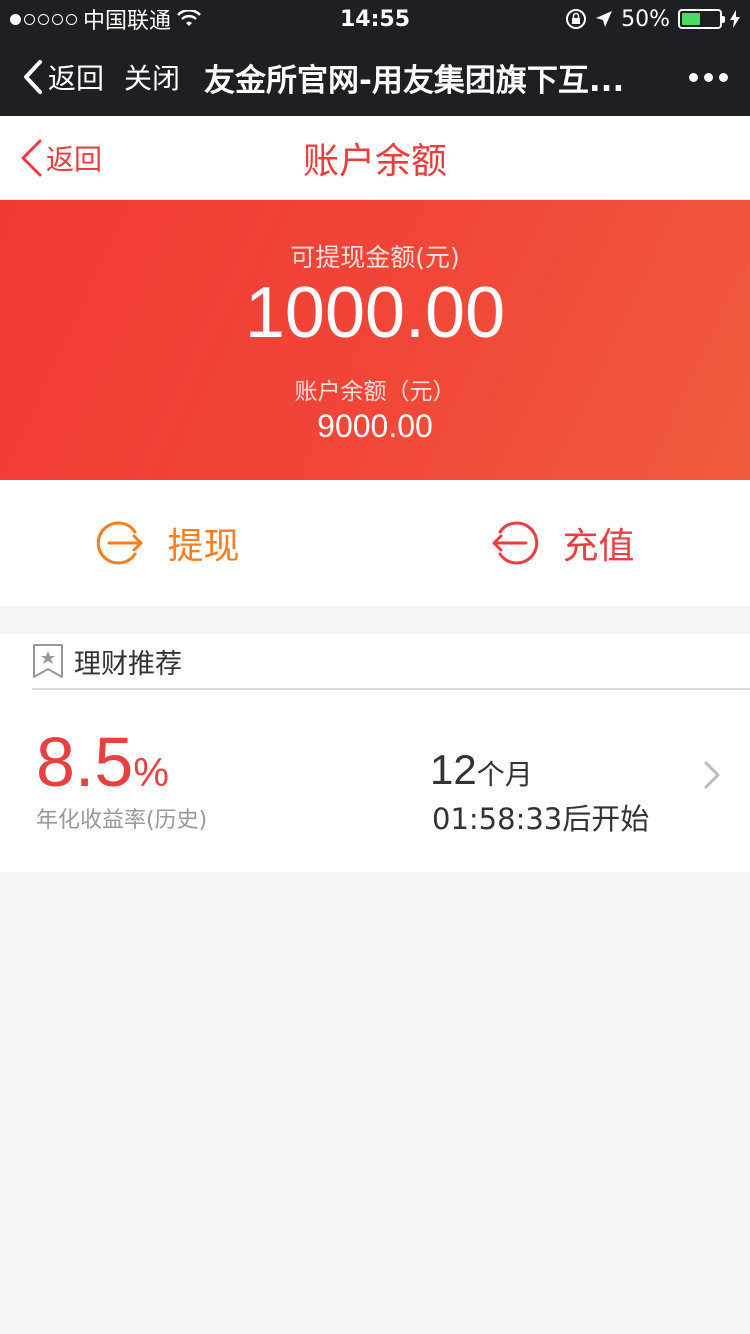 This screenshot has height=1334, width=750. Describe the element at coordinates (203, 546) in the screenshot. I see `withdraw-label: 提现` at that location.